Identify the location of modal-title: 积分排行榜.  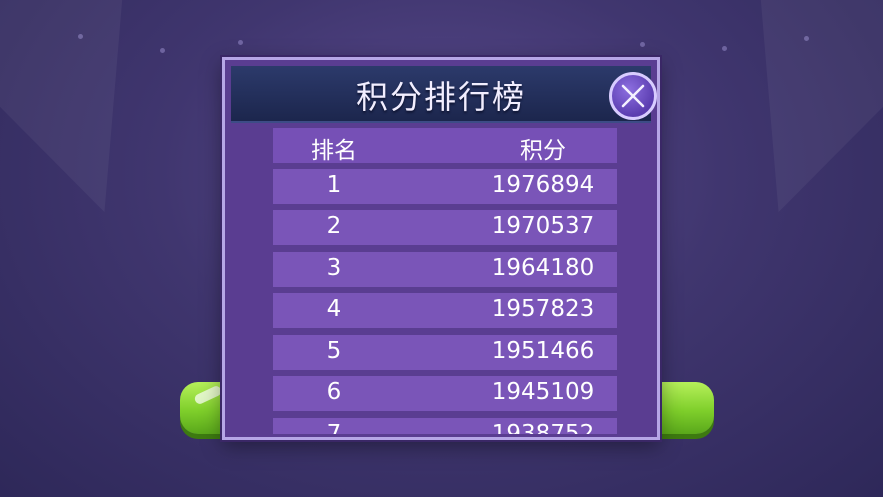
(440, 97).